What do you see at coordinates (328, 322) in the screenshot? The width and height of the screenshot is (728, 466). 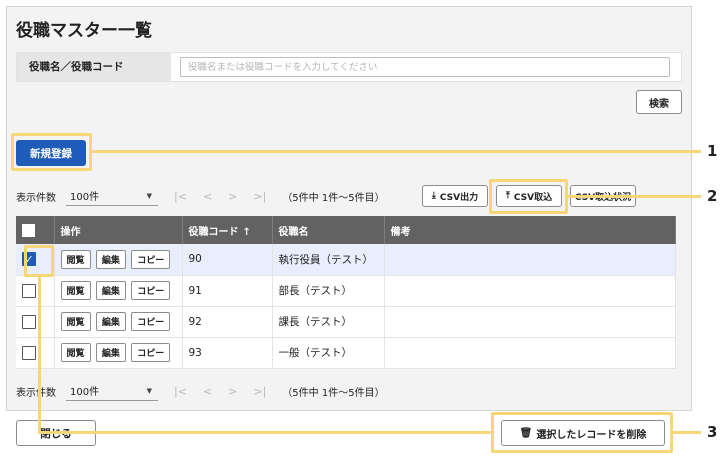 I see `row-name: 課長（テスト）` at bounding box center [328, 322].